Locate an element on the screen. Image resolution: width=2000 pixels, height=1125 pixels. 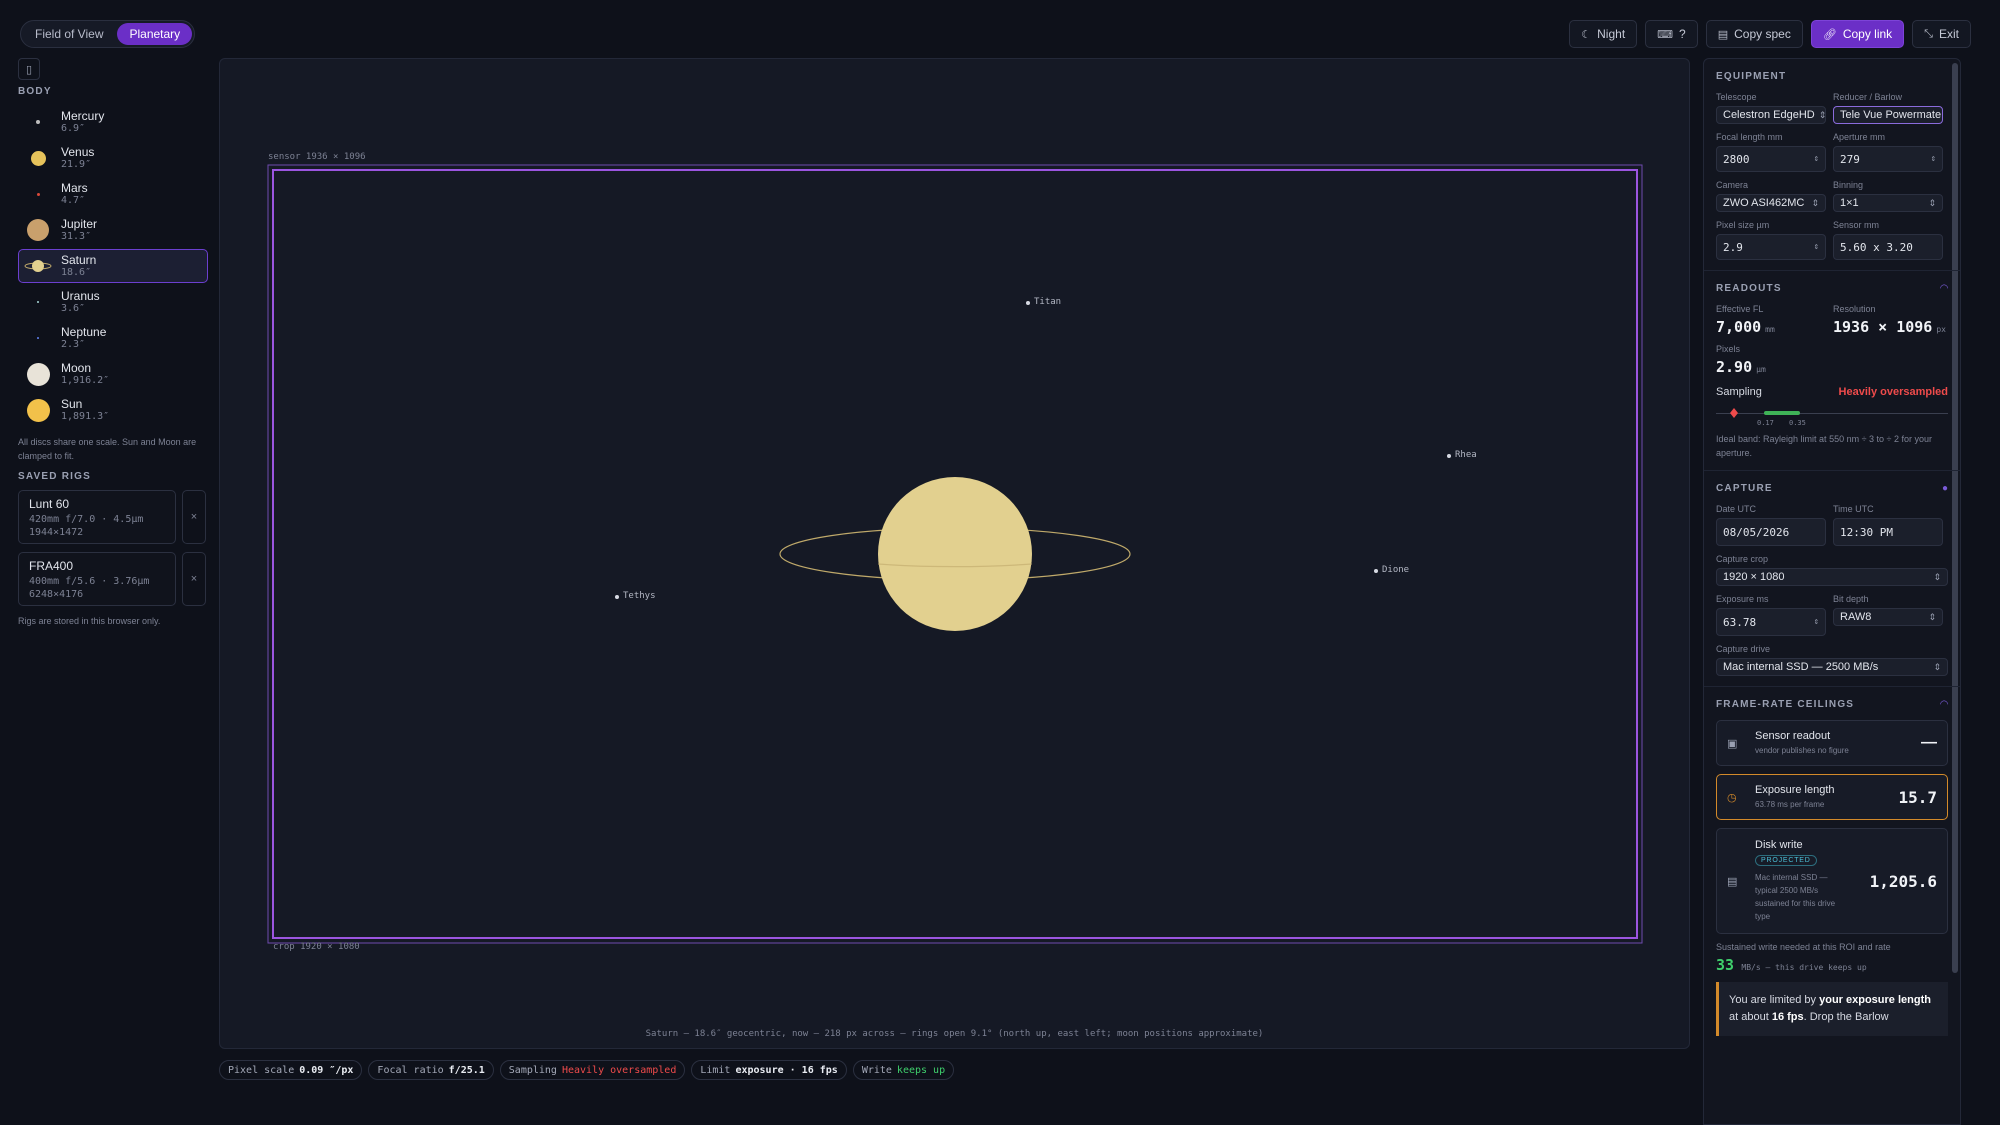
body-size: 31.3″ is located at coordinates (76, 236).